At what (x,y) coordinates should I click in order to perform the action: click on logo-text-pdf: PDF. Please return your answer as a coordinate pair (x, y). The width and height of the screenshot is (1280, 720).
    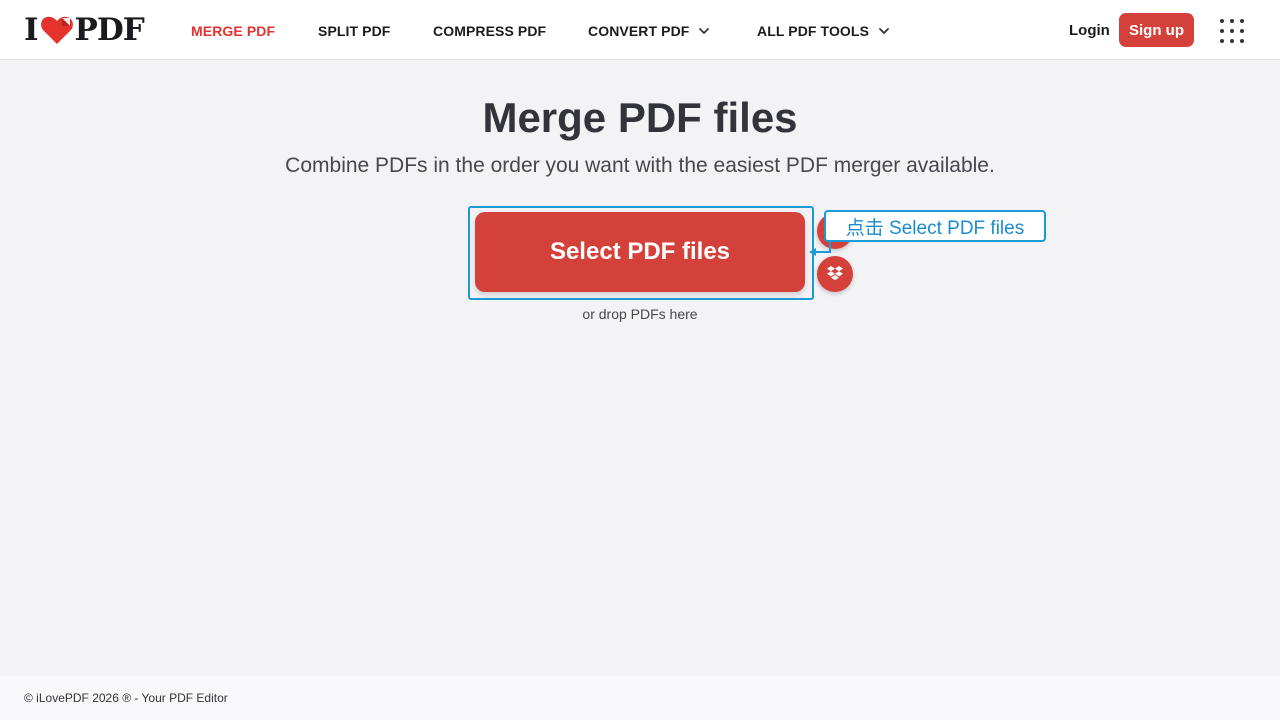
    Looking at the image, I should click on (109, 30).